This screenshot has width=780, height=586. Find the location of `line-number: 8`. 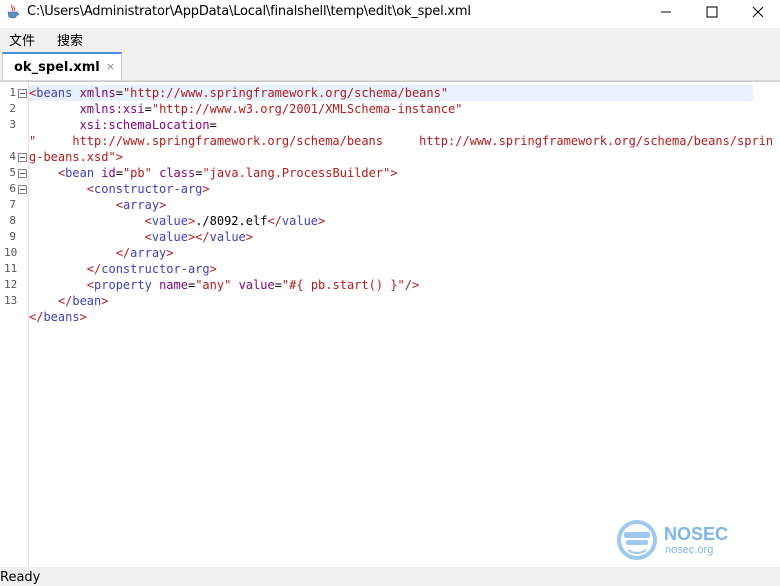

line-number: 8 is located at coordinates (12, 220).